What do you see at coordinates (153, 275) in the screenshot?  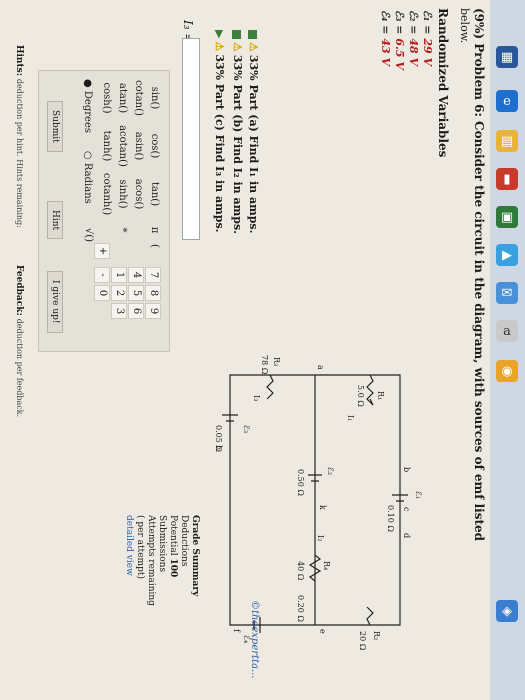 I see `key-7: 7` at bounding box center [153, 275].